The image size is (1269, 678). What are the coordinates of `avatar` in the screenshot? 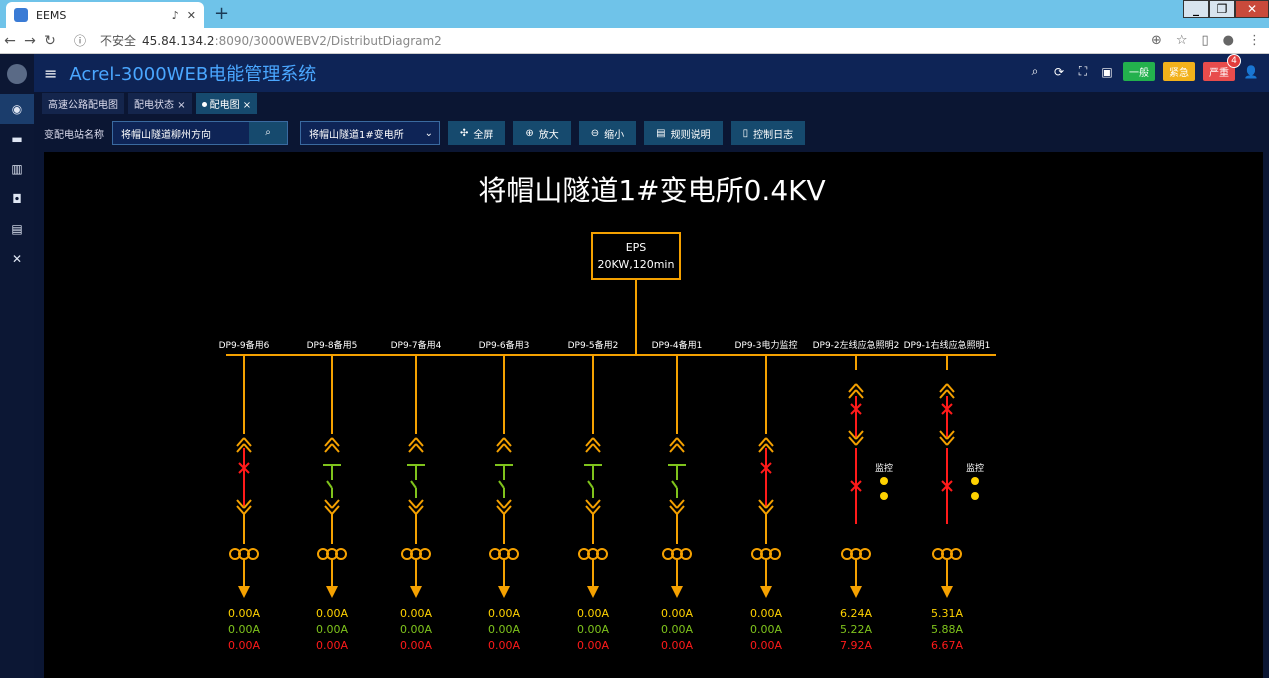 It's located at (17, 74).